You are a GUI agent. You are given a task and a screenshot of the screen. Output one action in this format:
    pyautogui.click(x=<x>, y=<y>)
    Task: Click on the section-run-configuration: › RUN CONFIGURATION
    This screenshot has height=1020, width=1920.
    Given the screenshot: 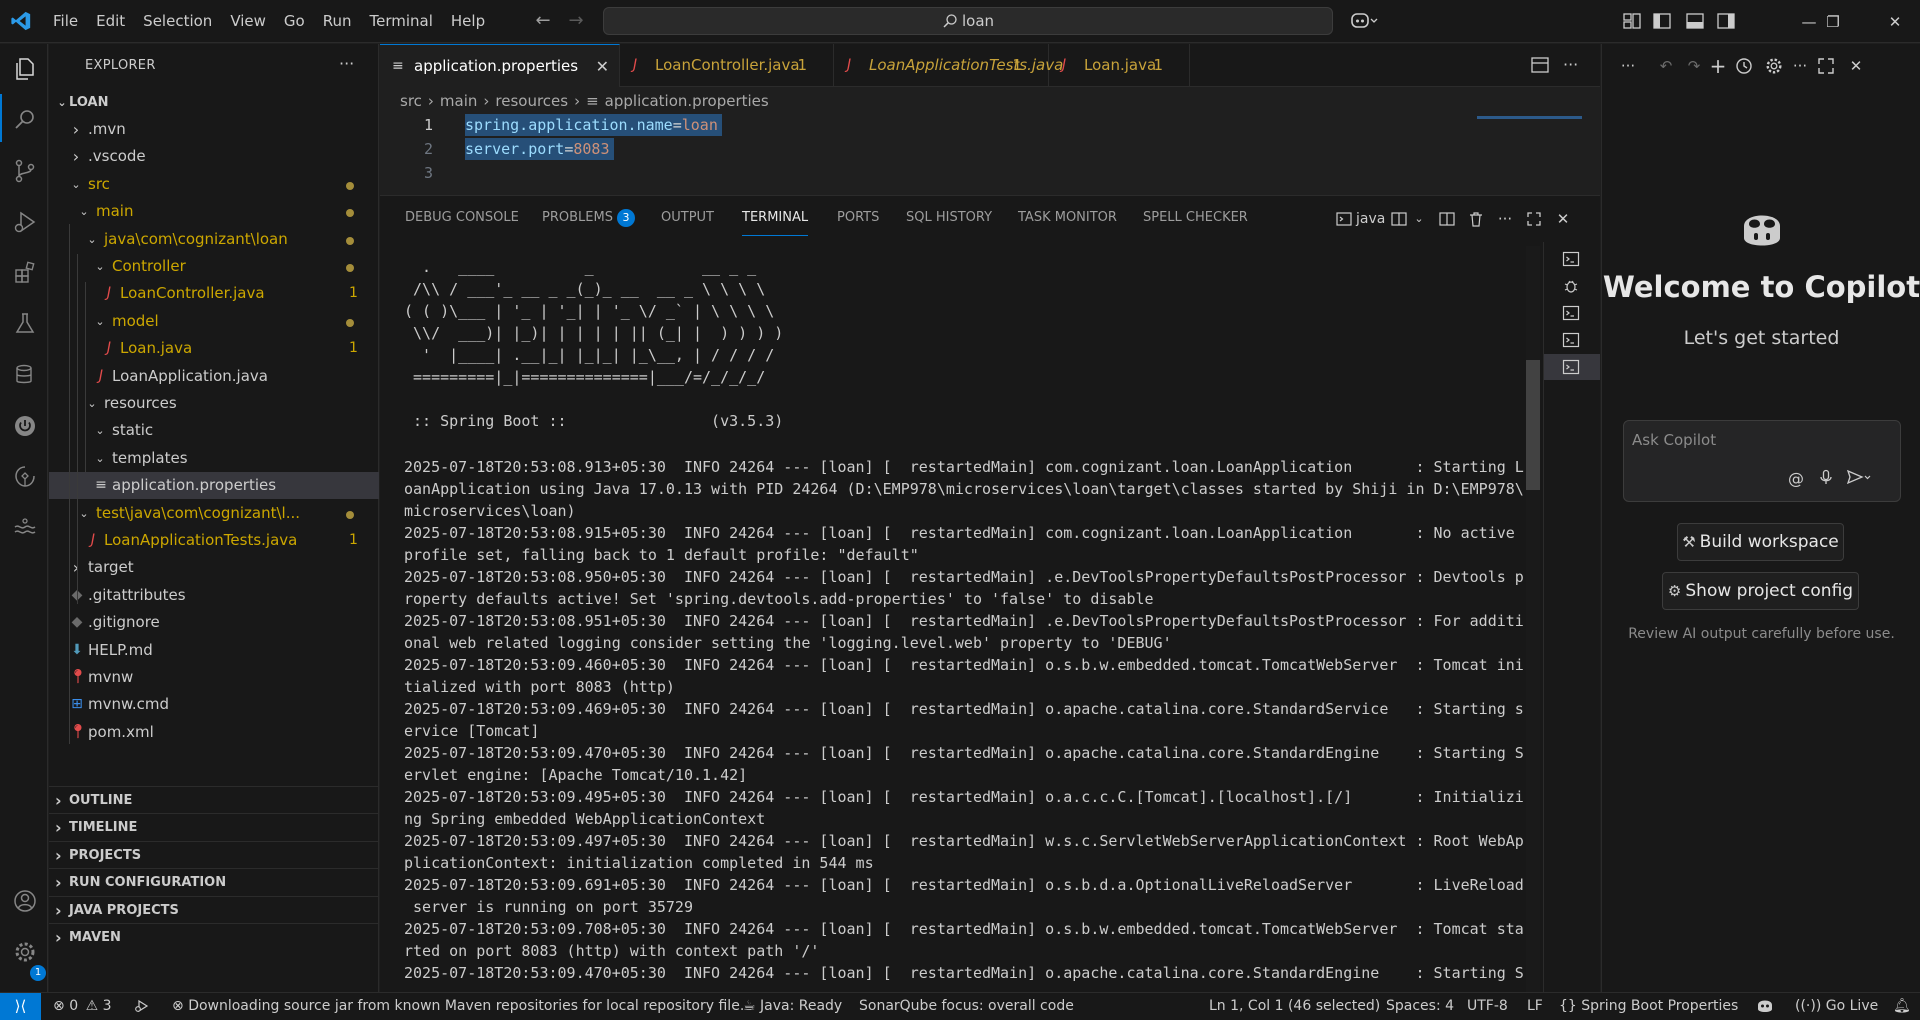 What is the action you would take?
    pyautogui.click(x=214, y=881)
    